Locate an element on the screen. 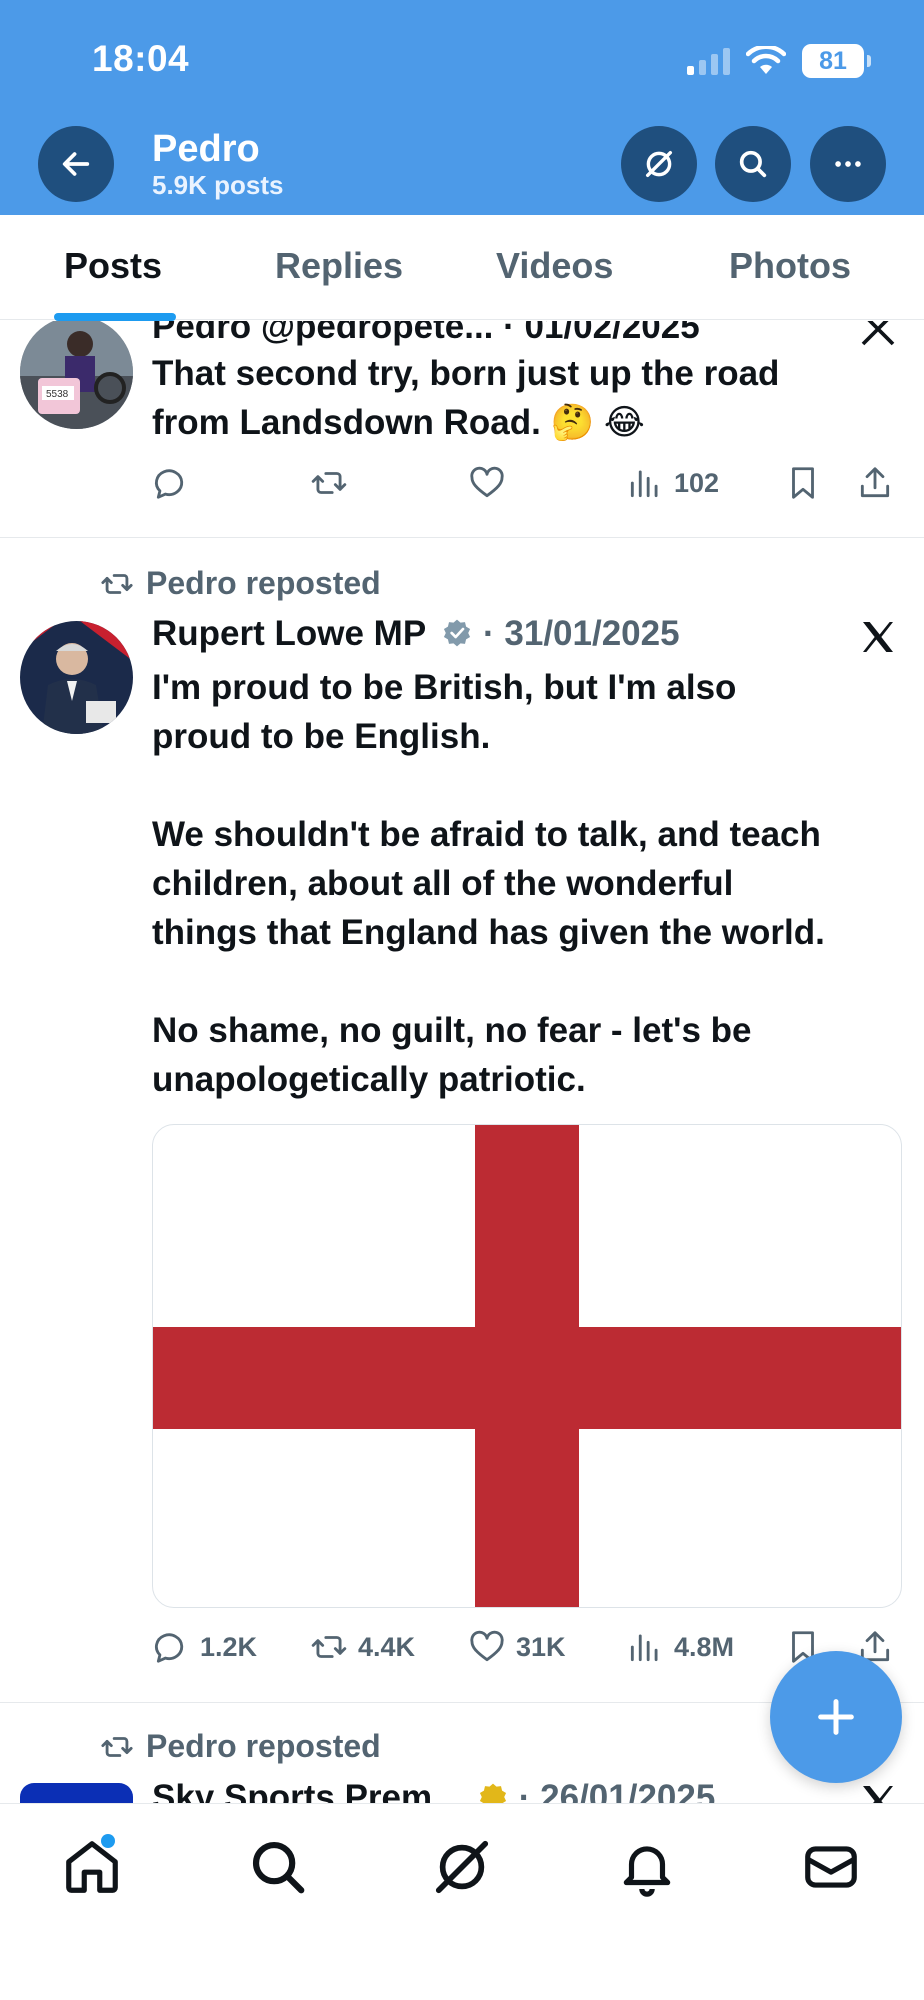  tweet-divider is located at coordinates (462, 537).